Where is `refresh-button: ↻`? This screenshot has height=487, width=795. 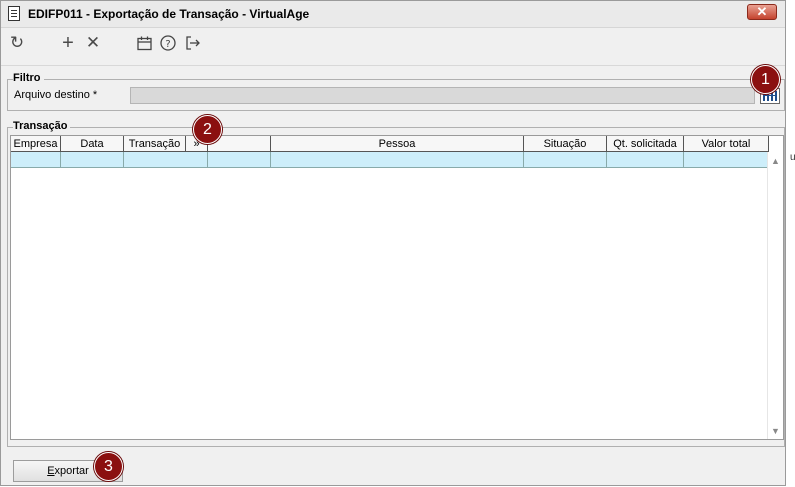
refresh-button: ↻ is located at coordinates (17, 43).